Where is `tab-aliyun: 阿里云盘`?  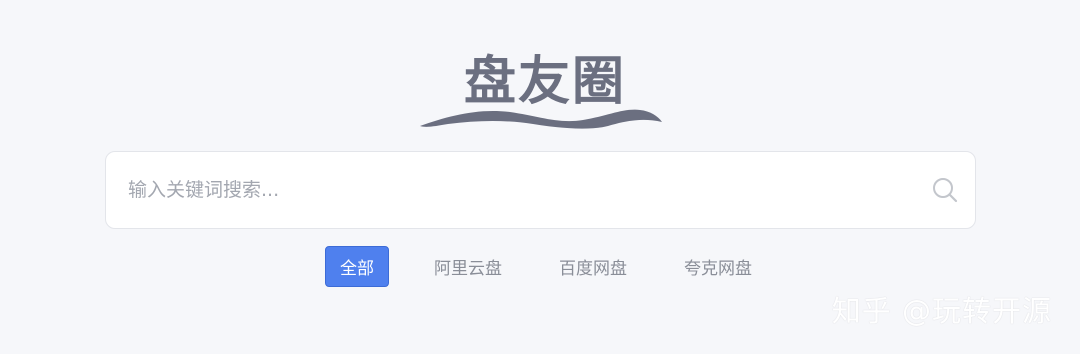
tab-aliyun: 阿里云盘 is located at coordinates (468, 266).